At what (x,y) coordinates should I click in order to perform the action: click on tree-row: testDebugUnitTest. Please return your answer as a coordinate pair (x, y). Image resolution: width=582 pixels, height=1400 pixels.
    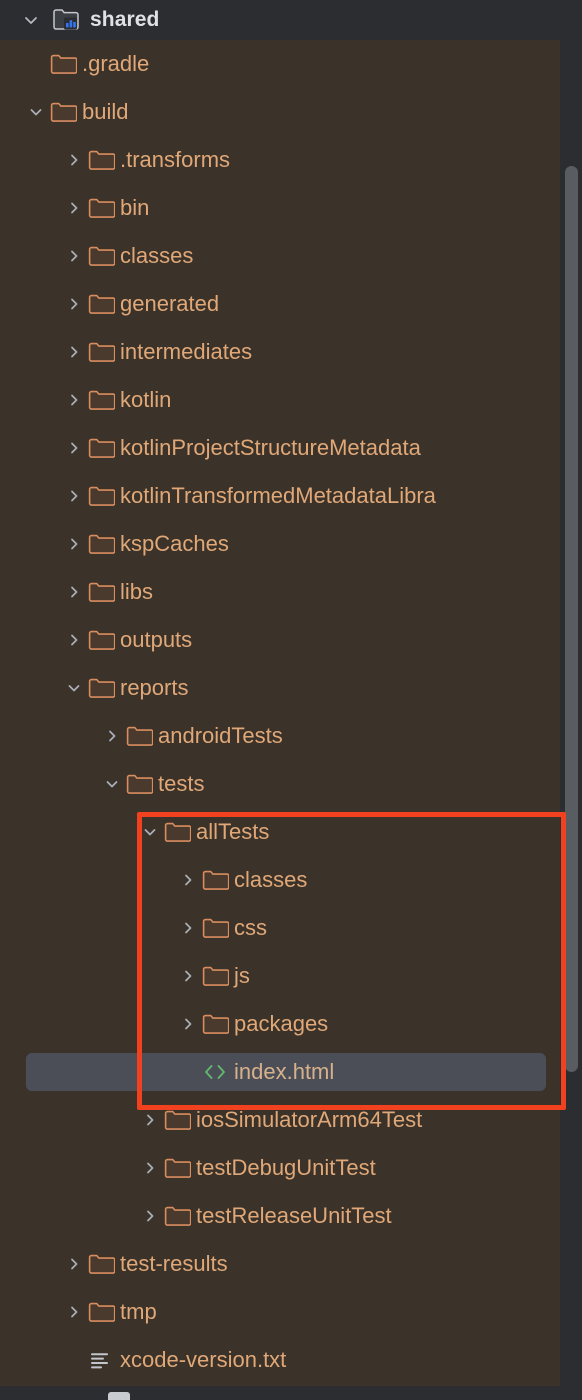
    Looking at the image, I should click on (291, 1168).